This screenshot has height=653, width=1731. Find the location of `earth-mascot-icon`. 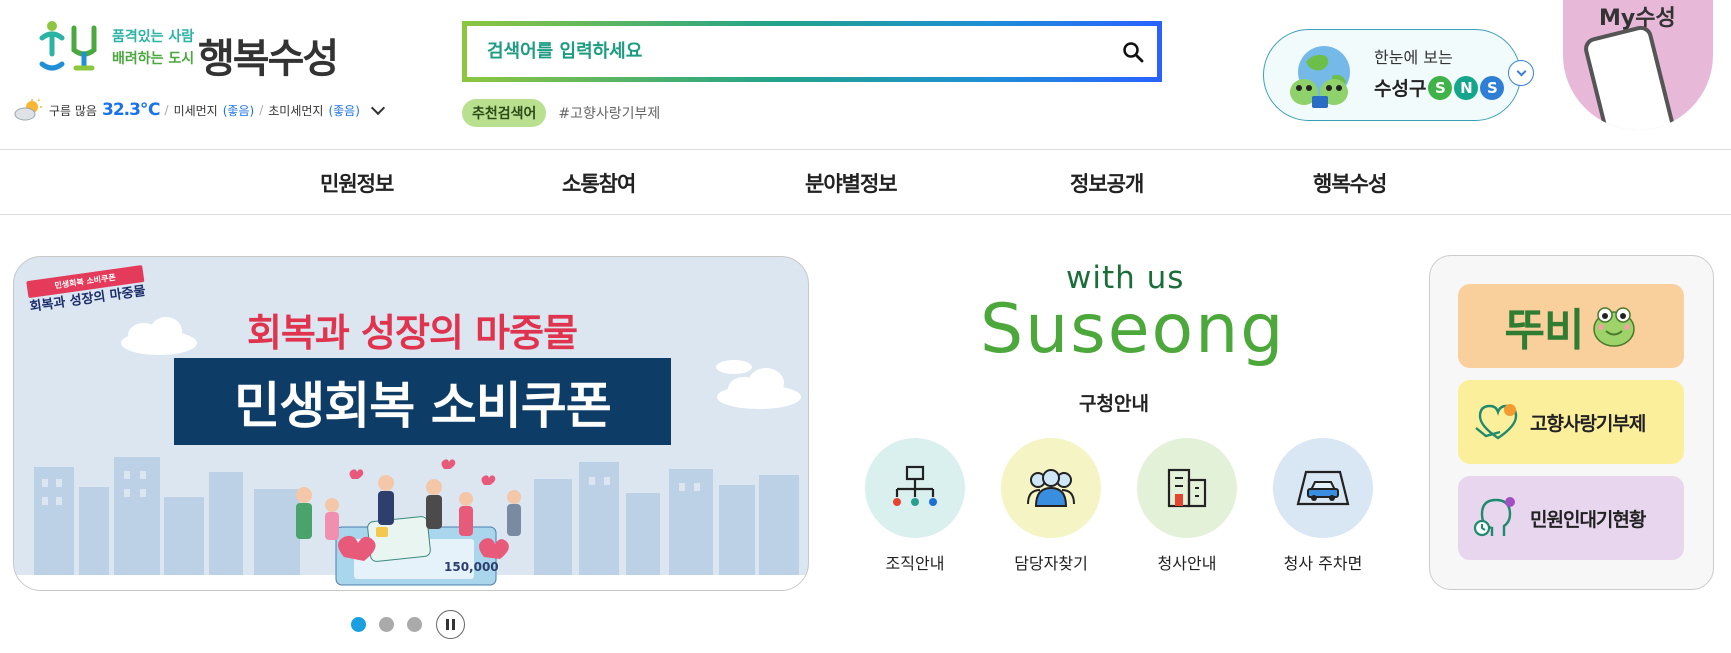

earth-mascot-icon is located at coordinates (1320, 77).